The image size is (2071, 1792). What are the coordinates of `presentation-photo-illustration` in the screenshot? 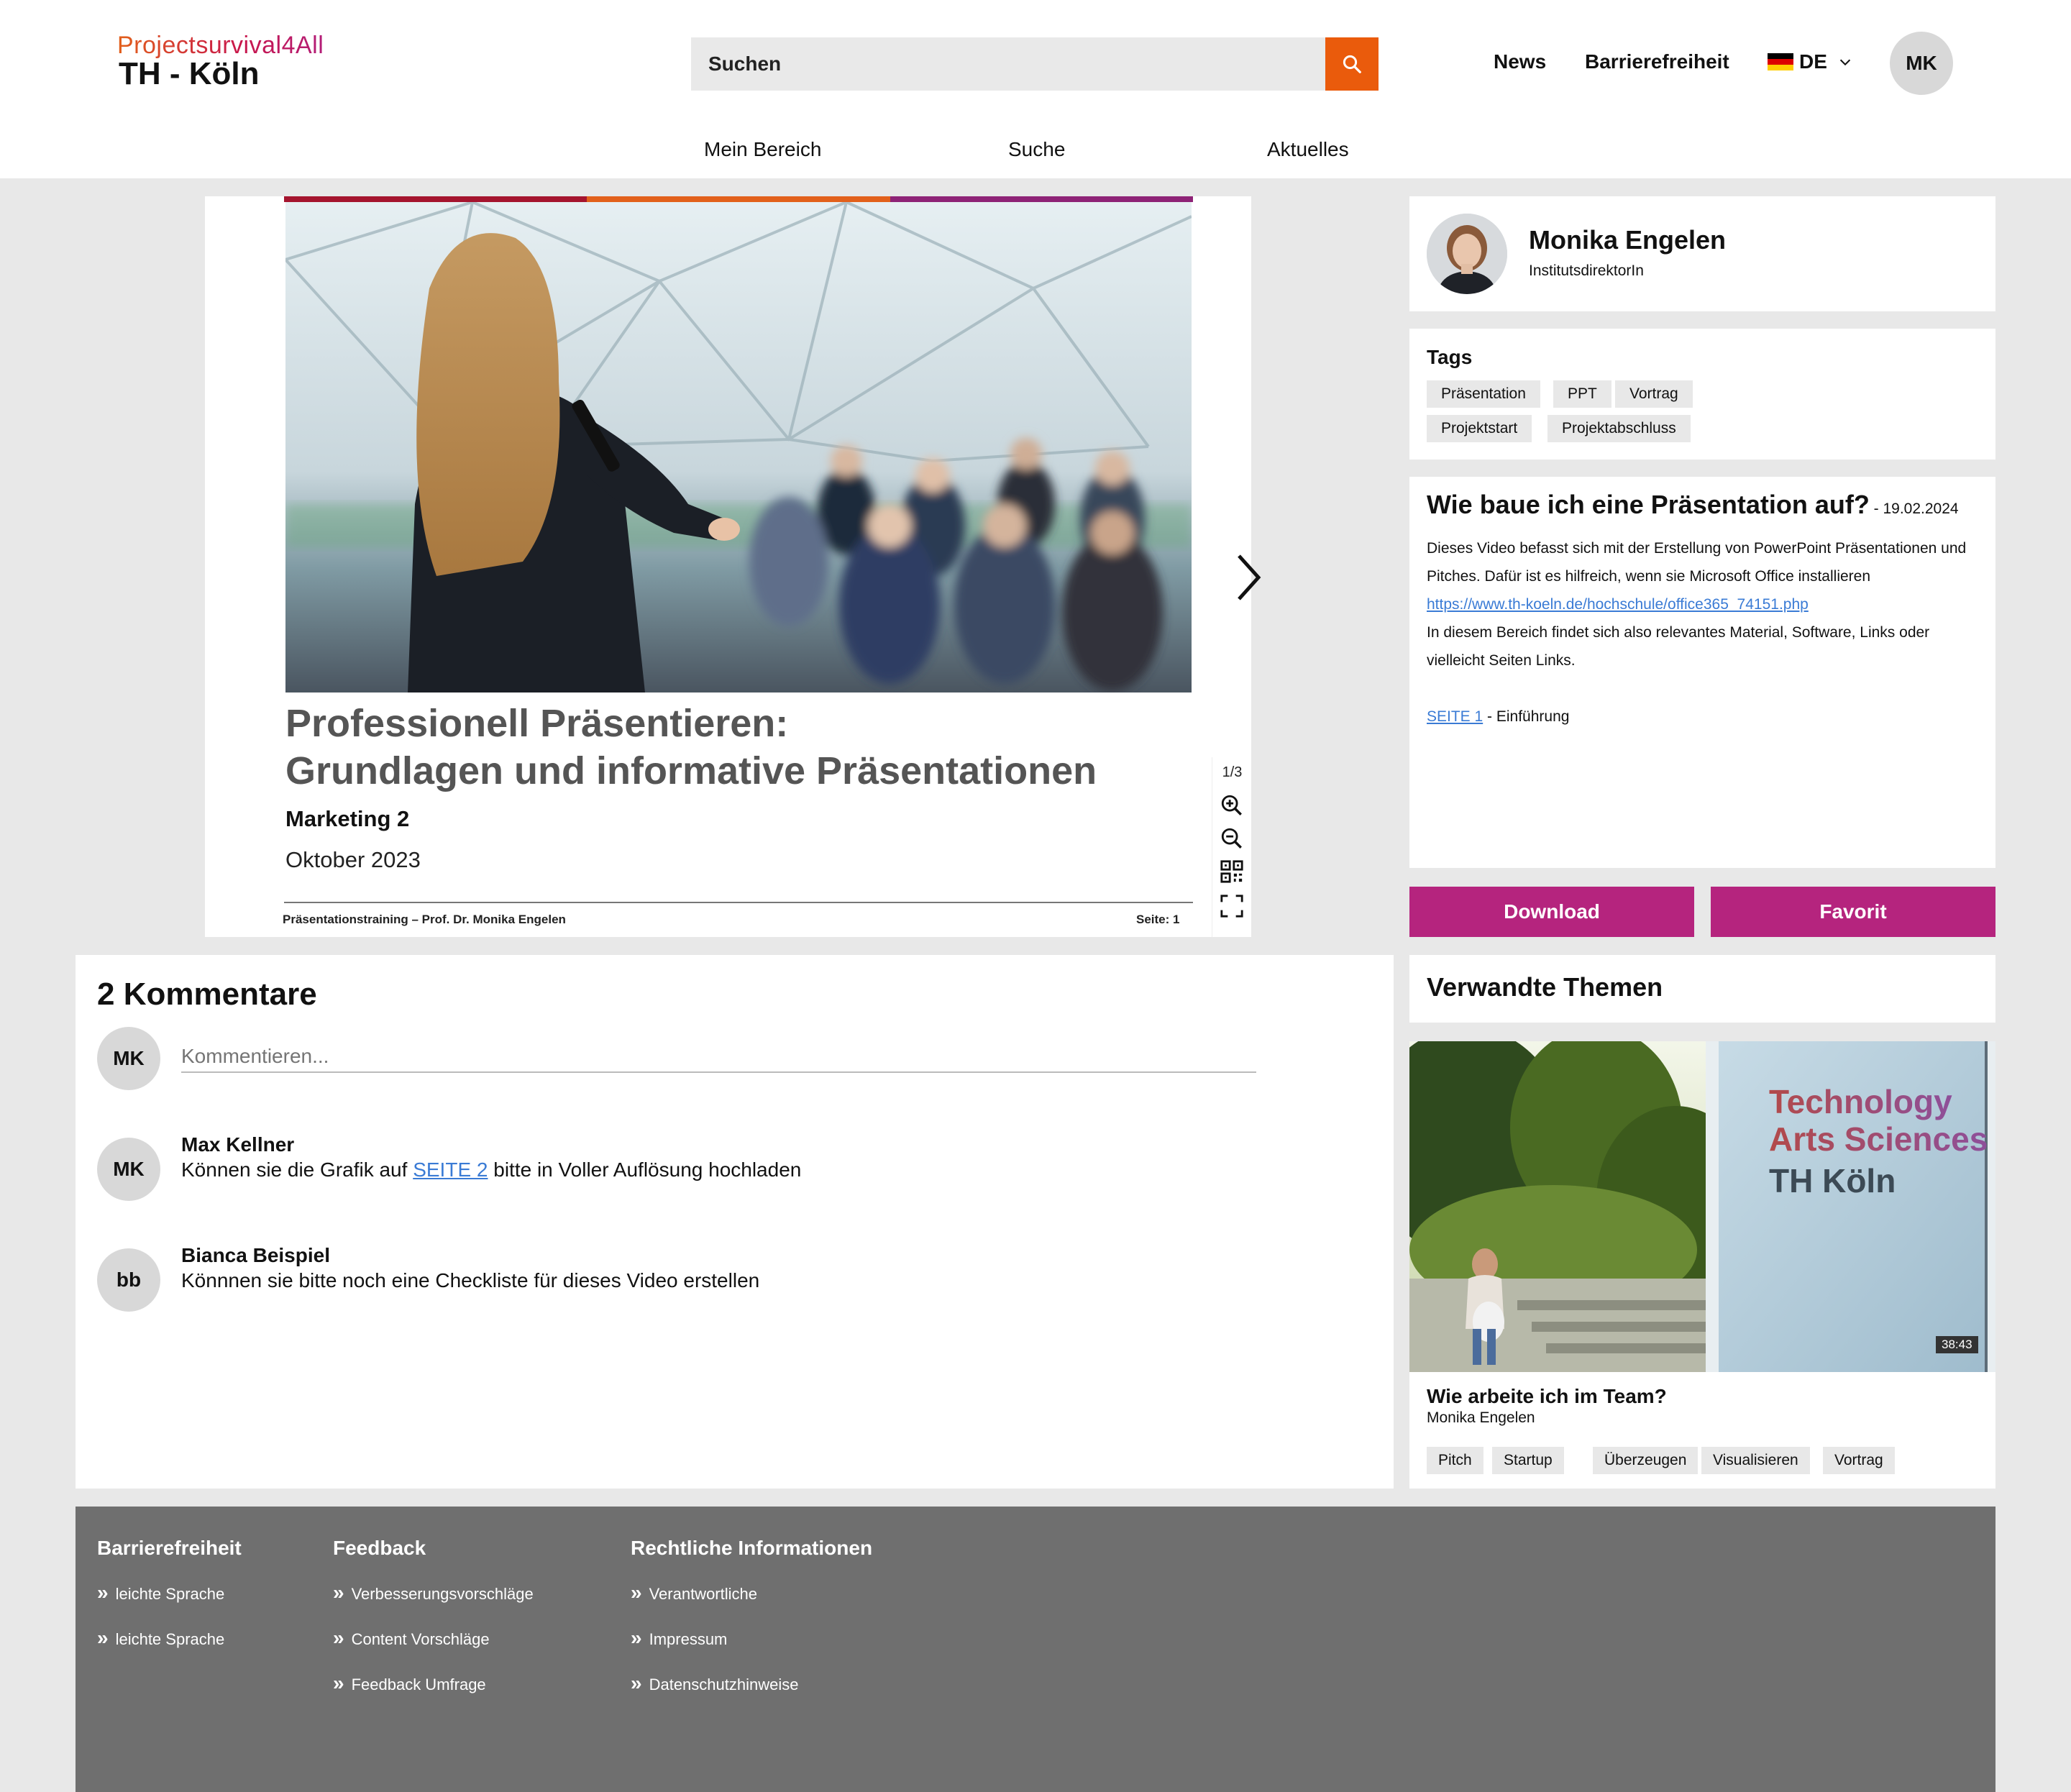 It's located at (738, 447).